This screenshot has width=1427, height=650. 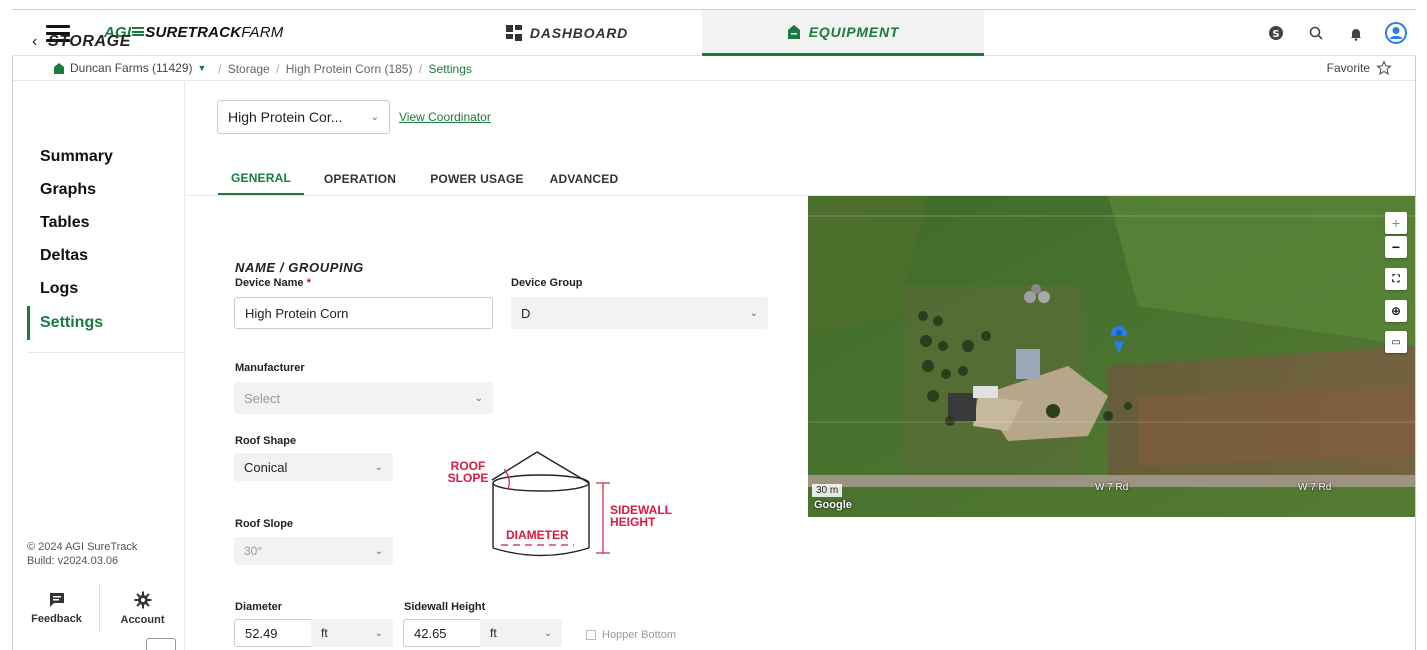 I want to click on svg-text: S, so click(x=1275, y=34).